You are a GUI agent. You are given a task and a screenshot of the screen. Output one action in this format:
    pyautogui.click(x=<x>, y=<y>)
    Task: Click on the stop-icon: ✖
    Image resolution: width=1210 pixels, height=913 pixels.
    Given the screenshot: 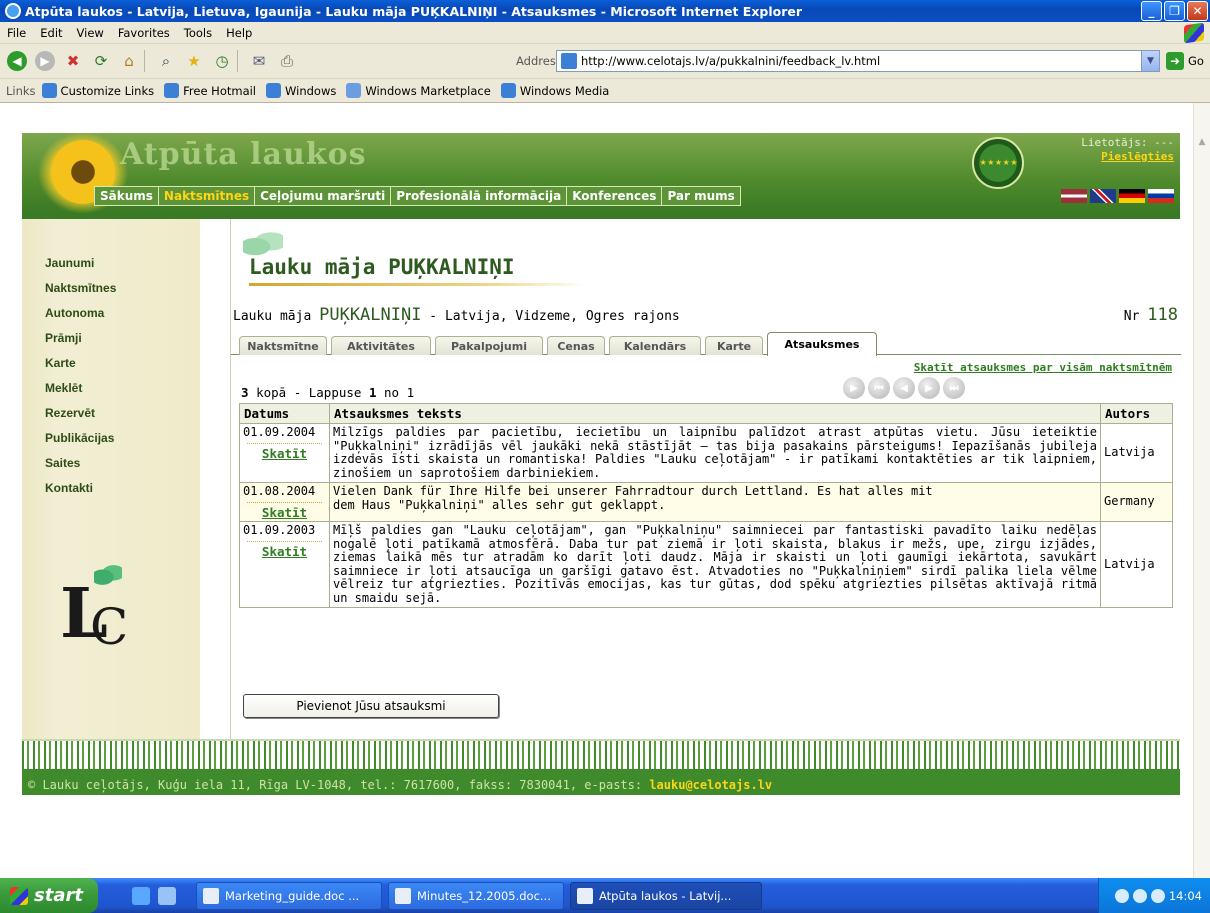 What is the action you would take?
    pyautogui.click(x=73, y=61)
    